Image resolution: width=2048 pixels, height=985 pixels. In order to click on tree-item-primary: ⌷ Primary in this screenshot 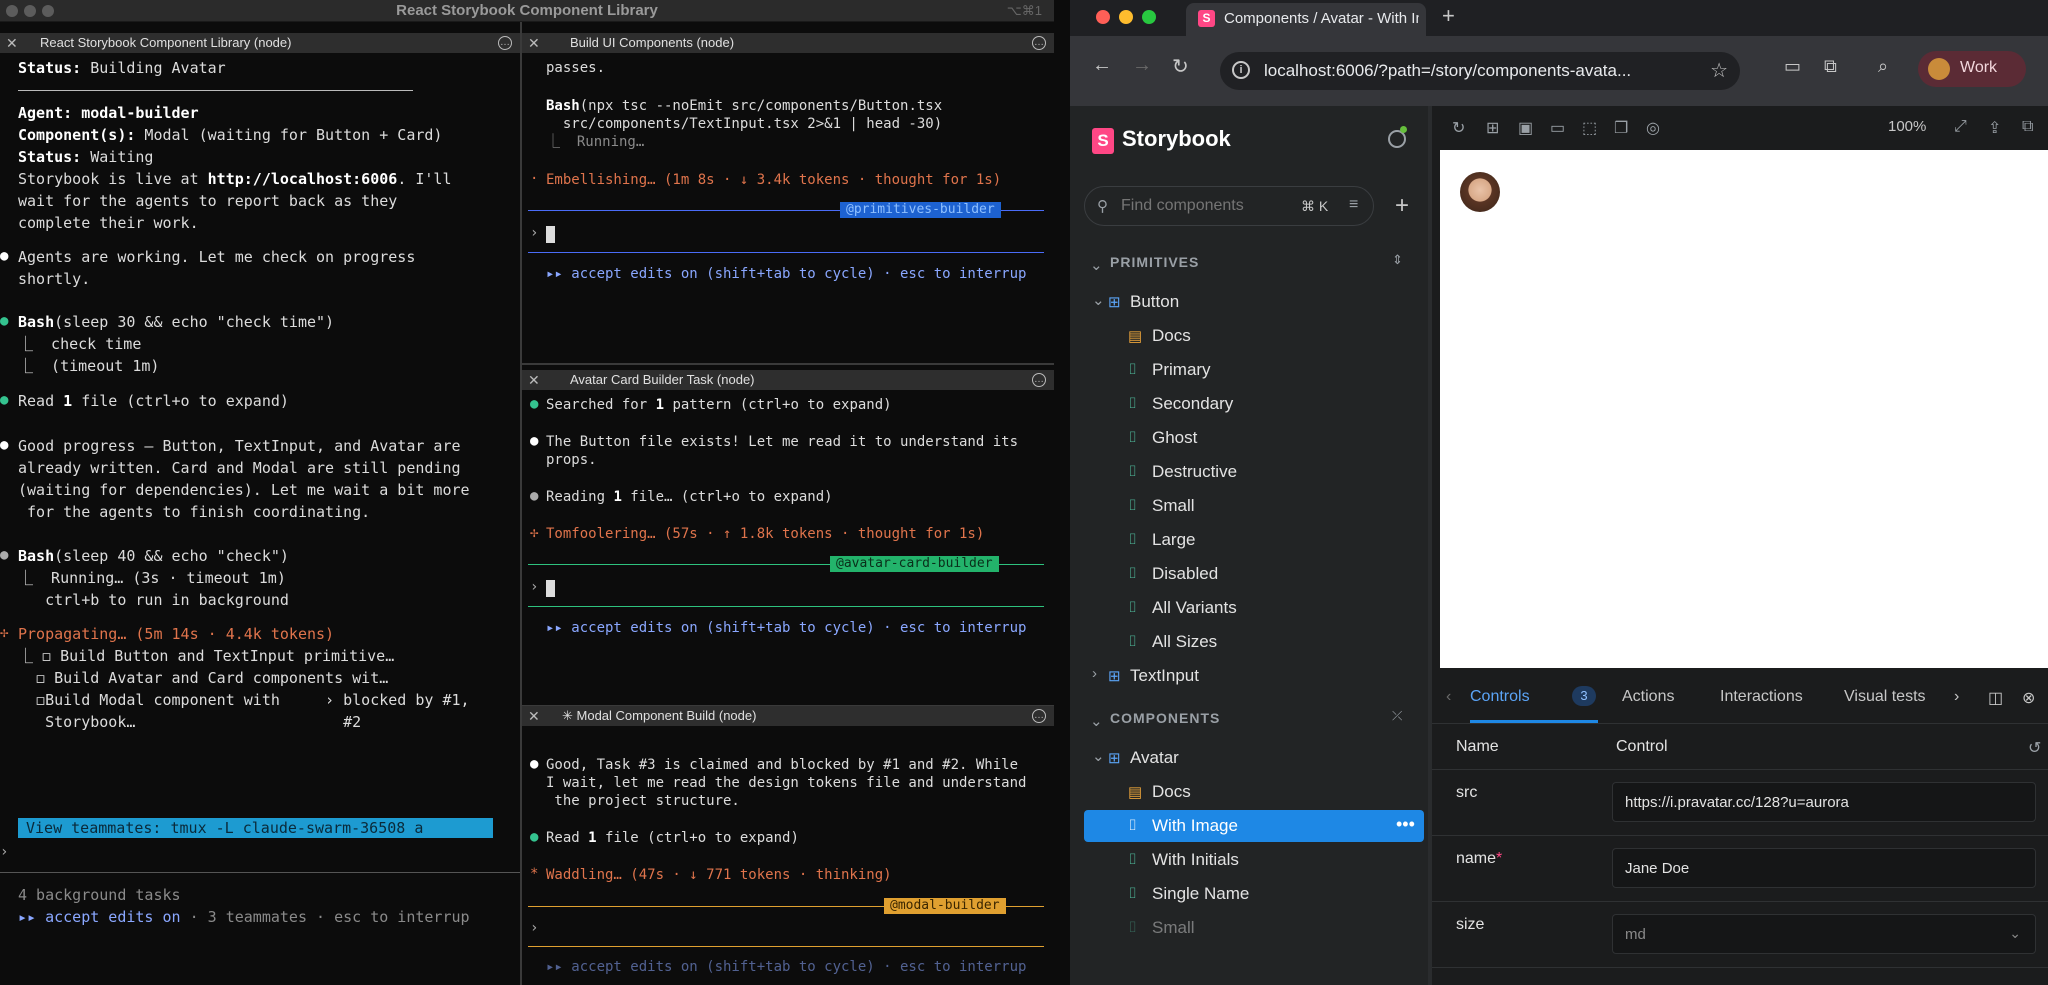, I will do `click(1254, 370)`.